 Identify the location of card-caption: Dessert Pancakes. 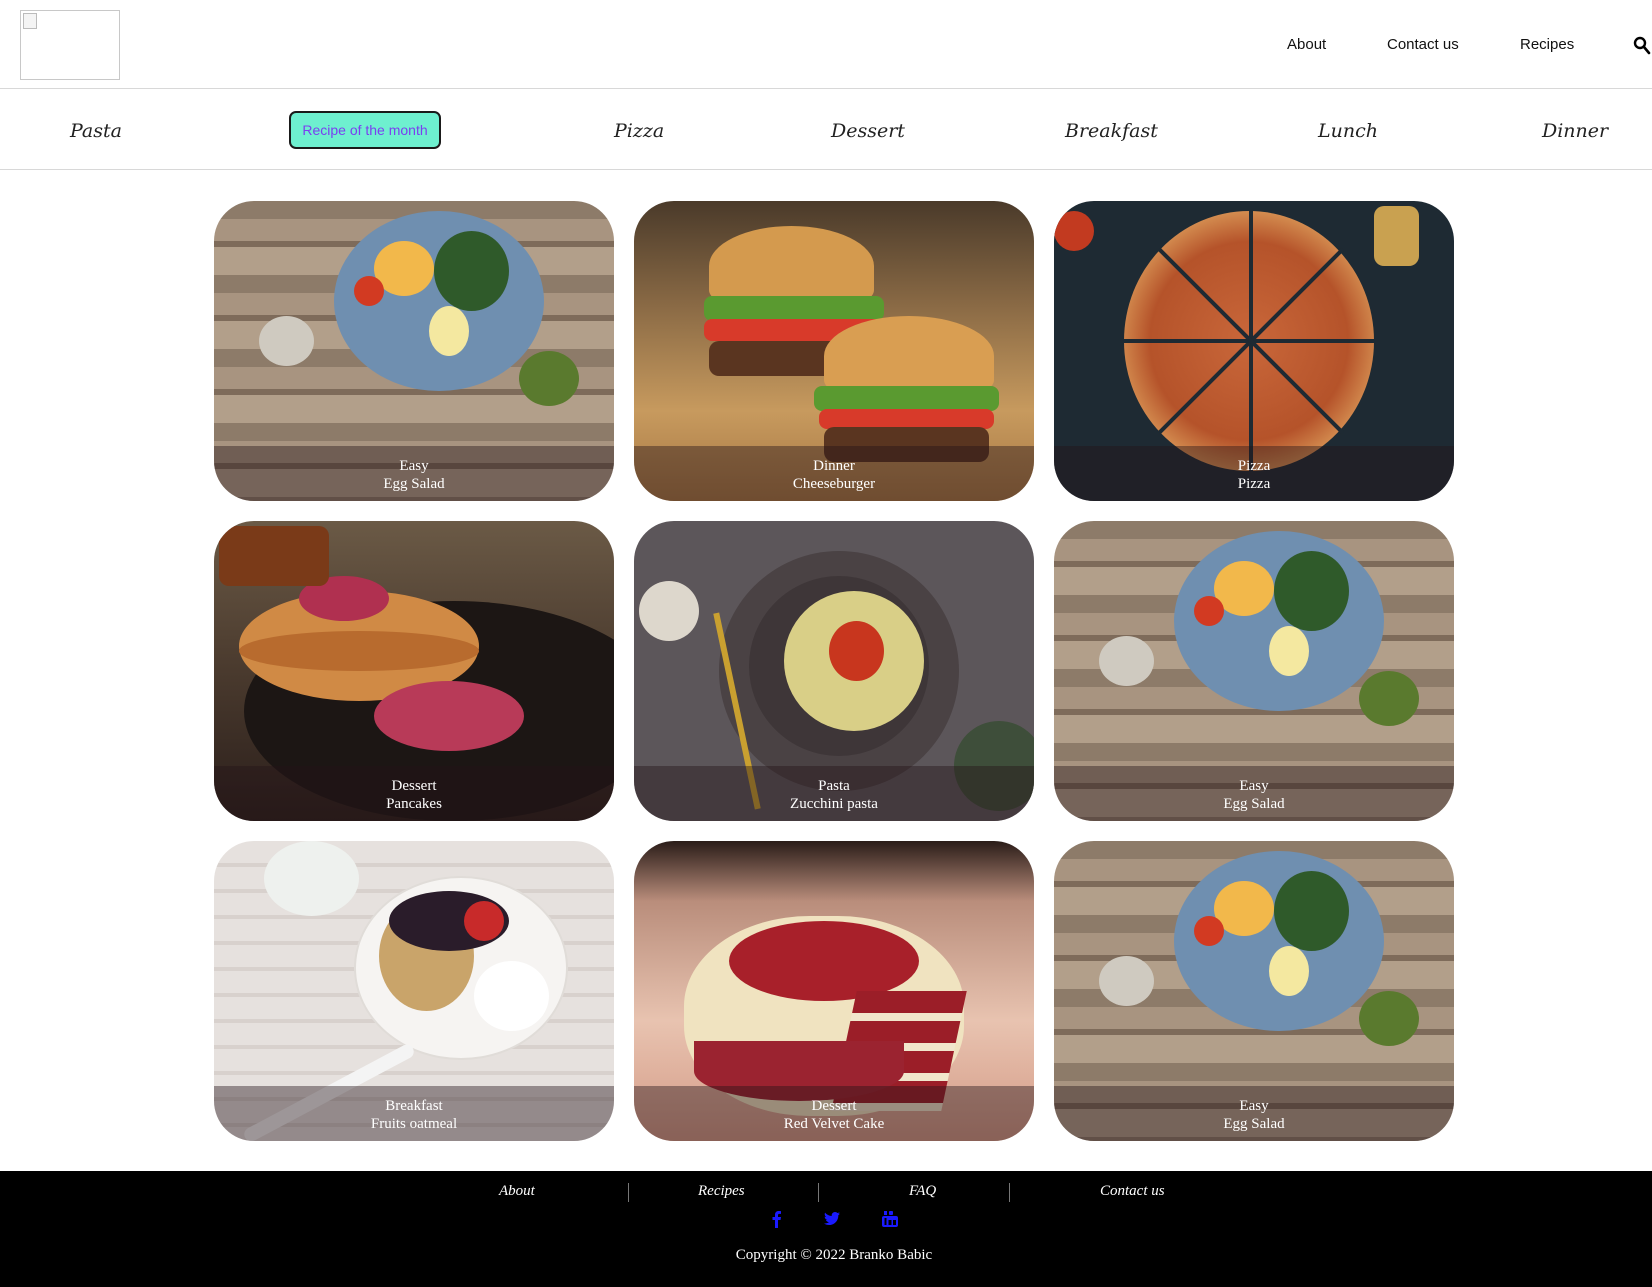
(414, 793).